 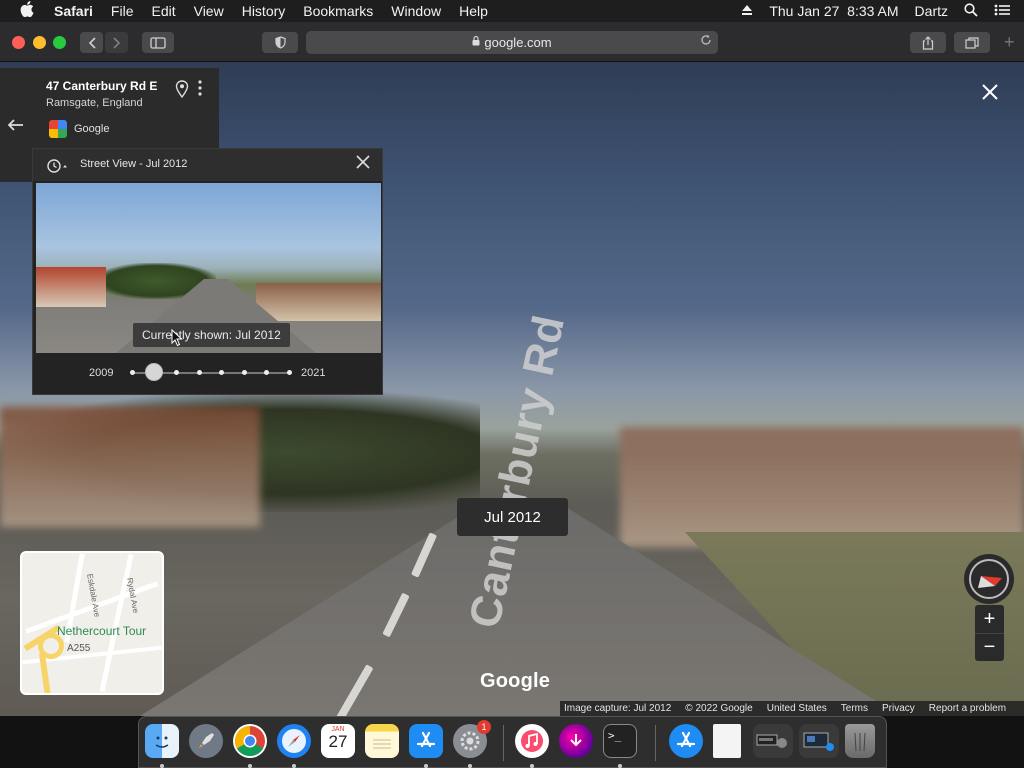 What do you see at coordinates (972, 42) in the screenshot?
I see `tab-overview-icon` at bounding box center [972, 42].